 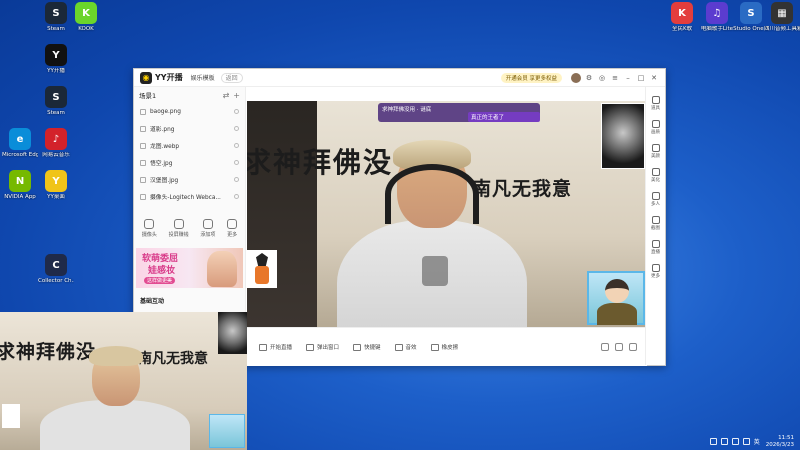 What do you see at coordinates (411, 348) in the screenshot?
I see `bottom-bar-label: 音效` at bounding box center [411, 348].